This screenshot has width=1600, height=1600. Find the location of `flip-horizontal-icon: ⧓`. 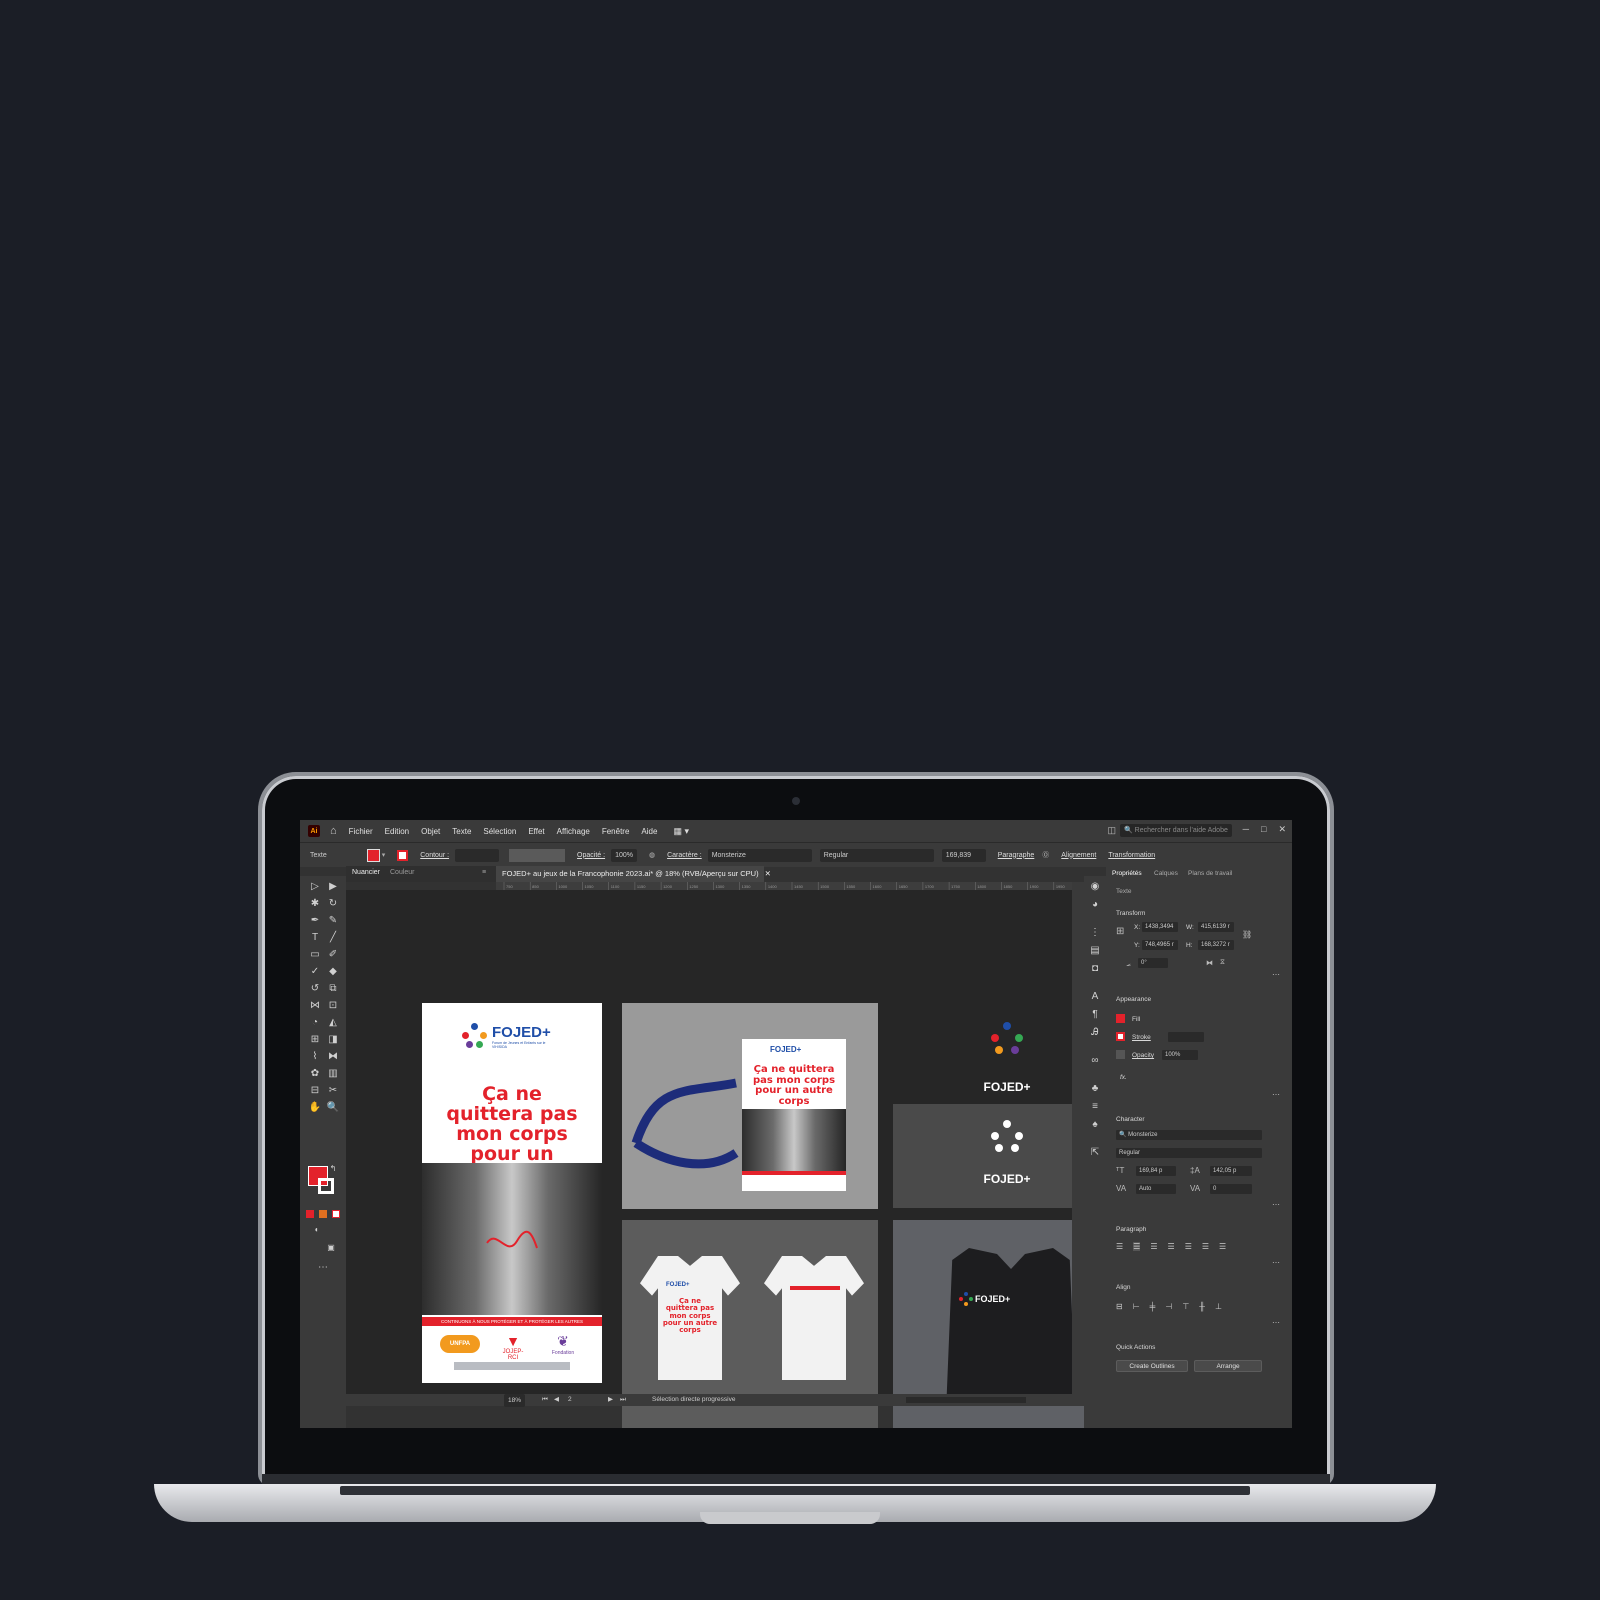

flip-horizontal-icon: ⧓ is located at coordinates (1209, 963).